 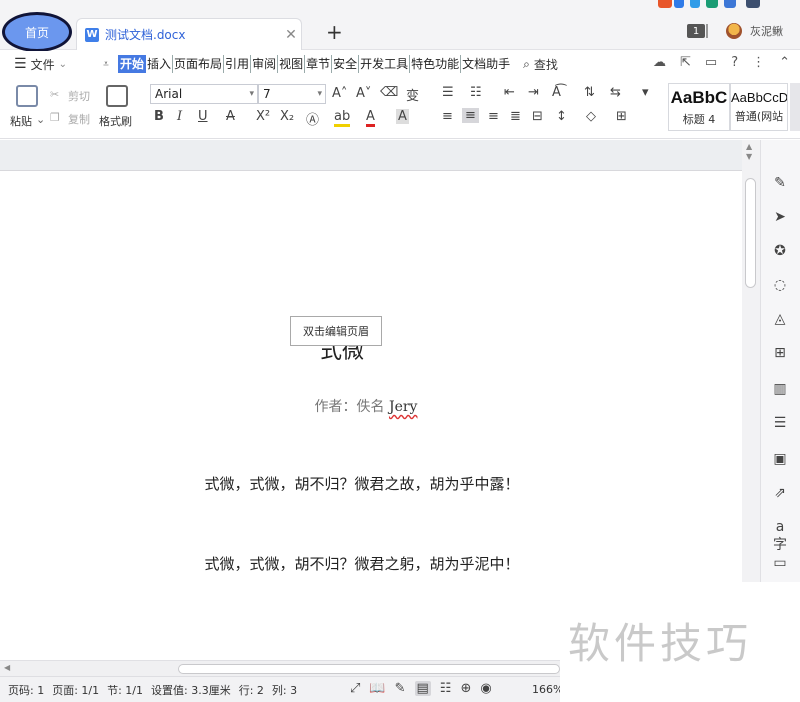 I want to click on show-marks-icon: ⇆, so click(x=615, y=92).